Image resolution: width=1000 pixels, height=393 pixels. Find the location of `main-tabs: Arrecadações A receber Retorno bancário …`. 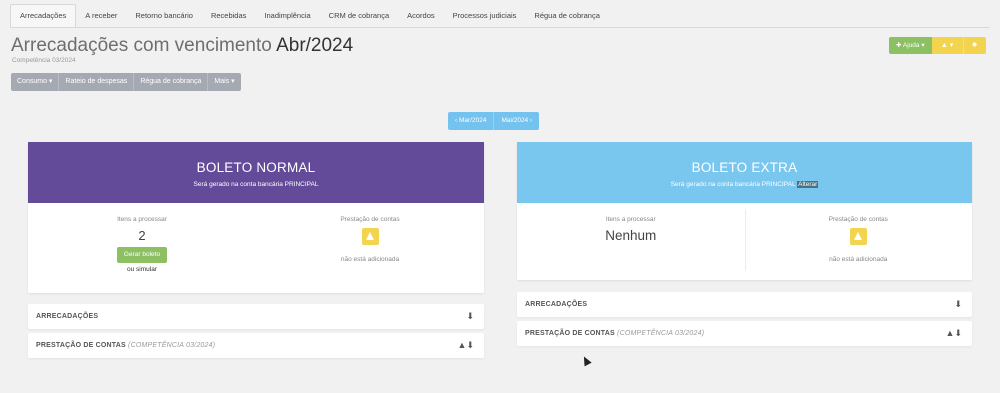

main-tabs: Arrecadações A receber Retorno bancário … is located at coordinates (309, 15).